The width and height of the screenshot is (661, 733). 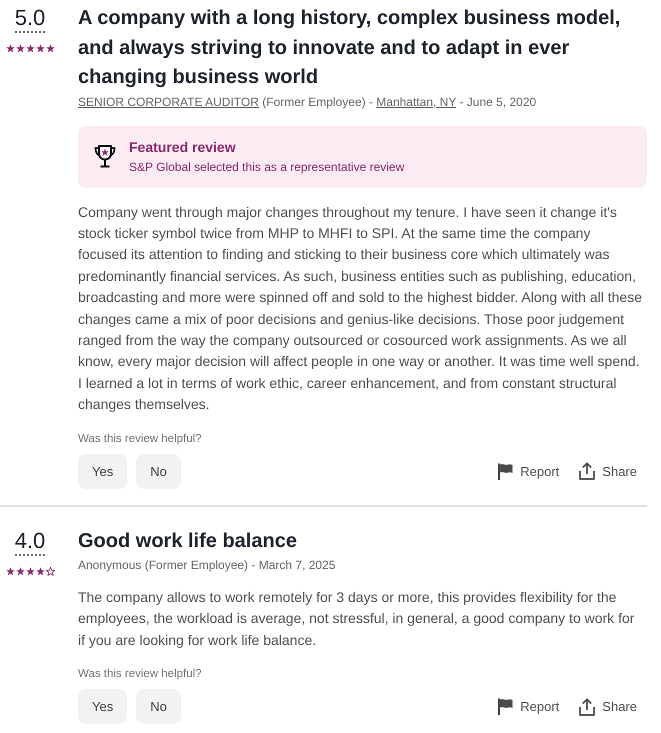 What do you see at coordinates (30, 19) in the screenshot?
I see `rating-score: 5.0` at bounding box center [30, 19].